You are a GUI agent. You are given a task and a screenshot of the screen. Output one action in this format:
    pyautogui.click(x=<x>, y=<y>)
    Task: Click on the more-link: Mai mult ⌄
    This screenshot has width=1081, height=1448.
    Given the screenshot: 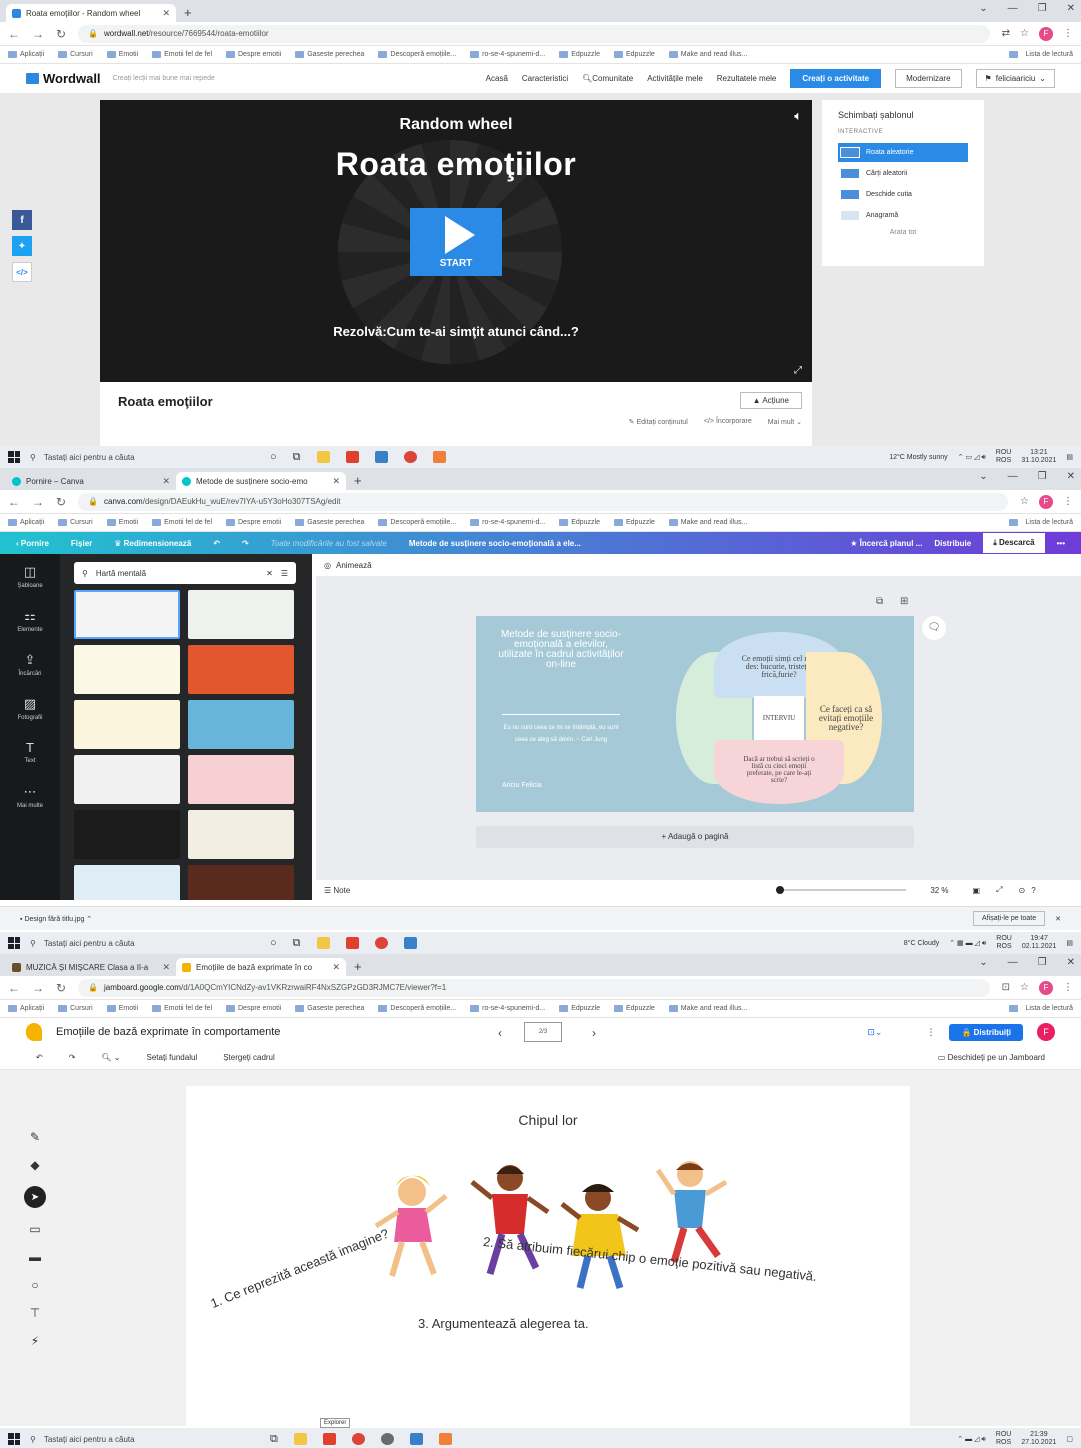 What is the action you would take?
    pyautogui.click(x=785, y=422)
    